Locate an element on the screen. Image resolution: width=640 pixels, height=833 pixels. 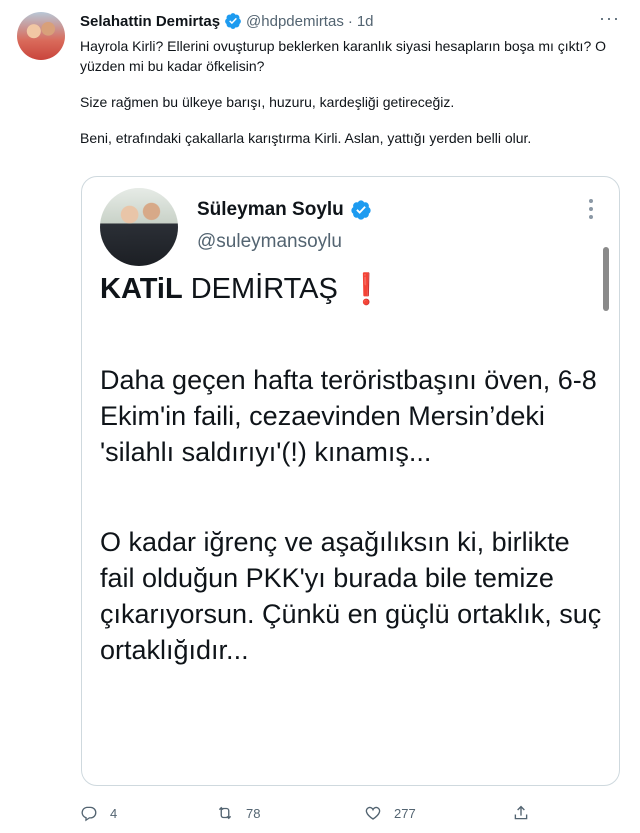
quoted-author-avatar is located at coordinates (139, 227).